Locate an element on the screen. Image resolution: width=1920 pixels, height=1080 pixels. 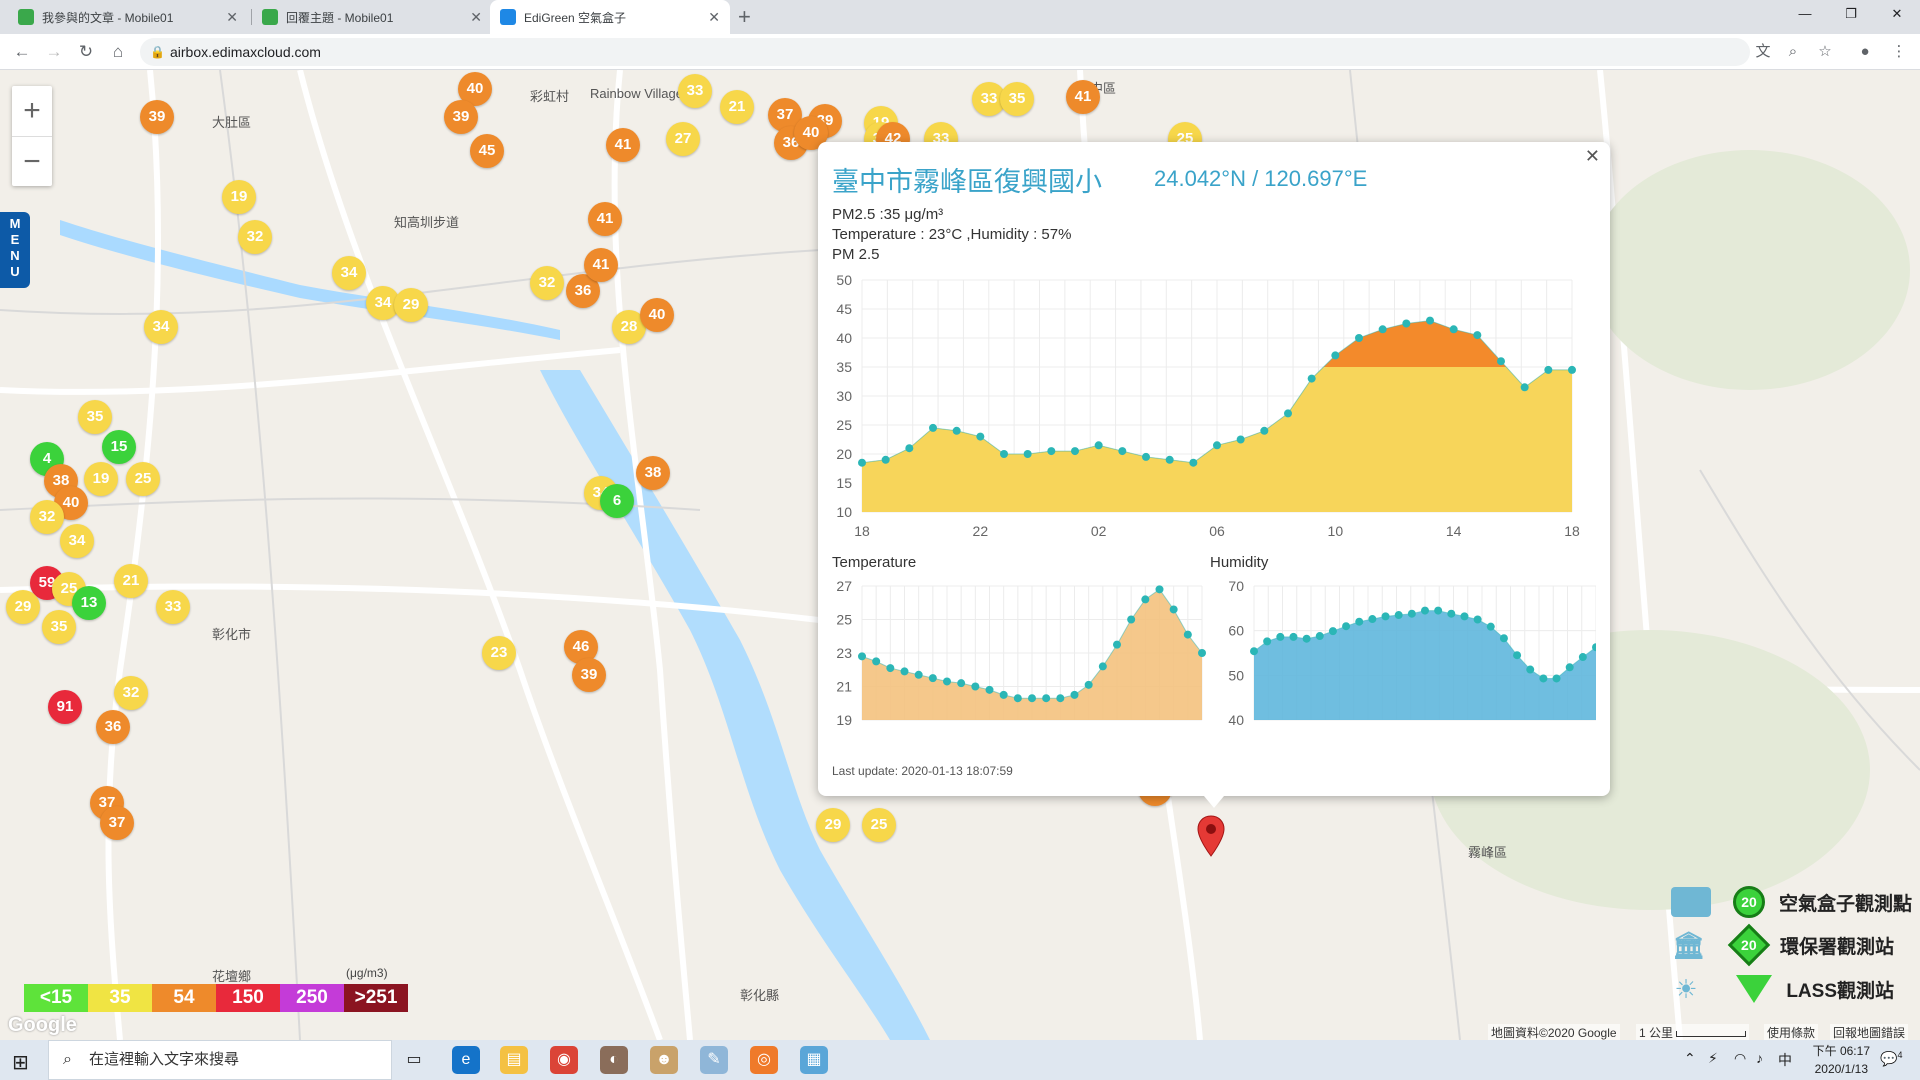
sensor-marker: 40 is located at coordinates (657, 315).